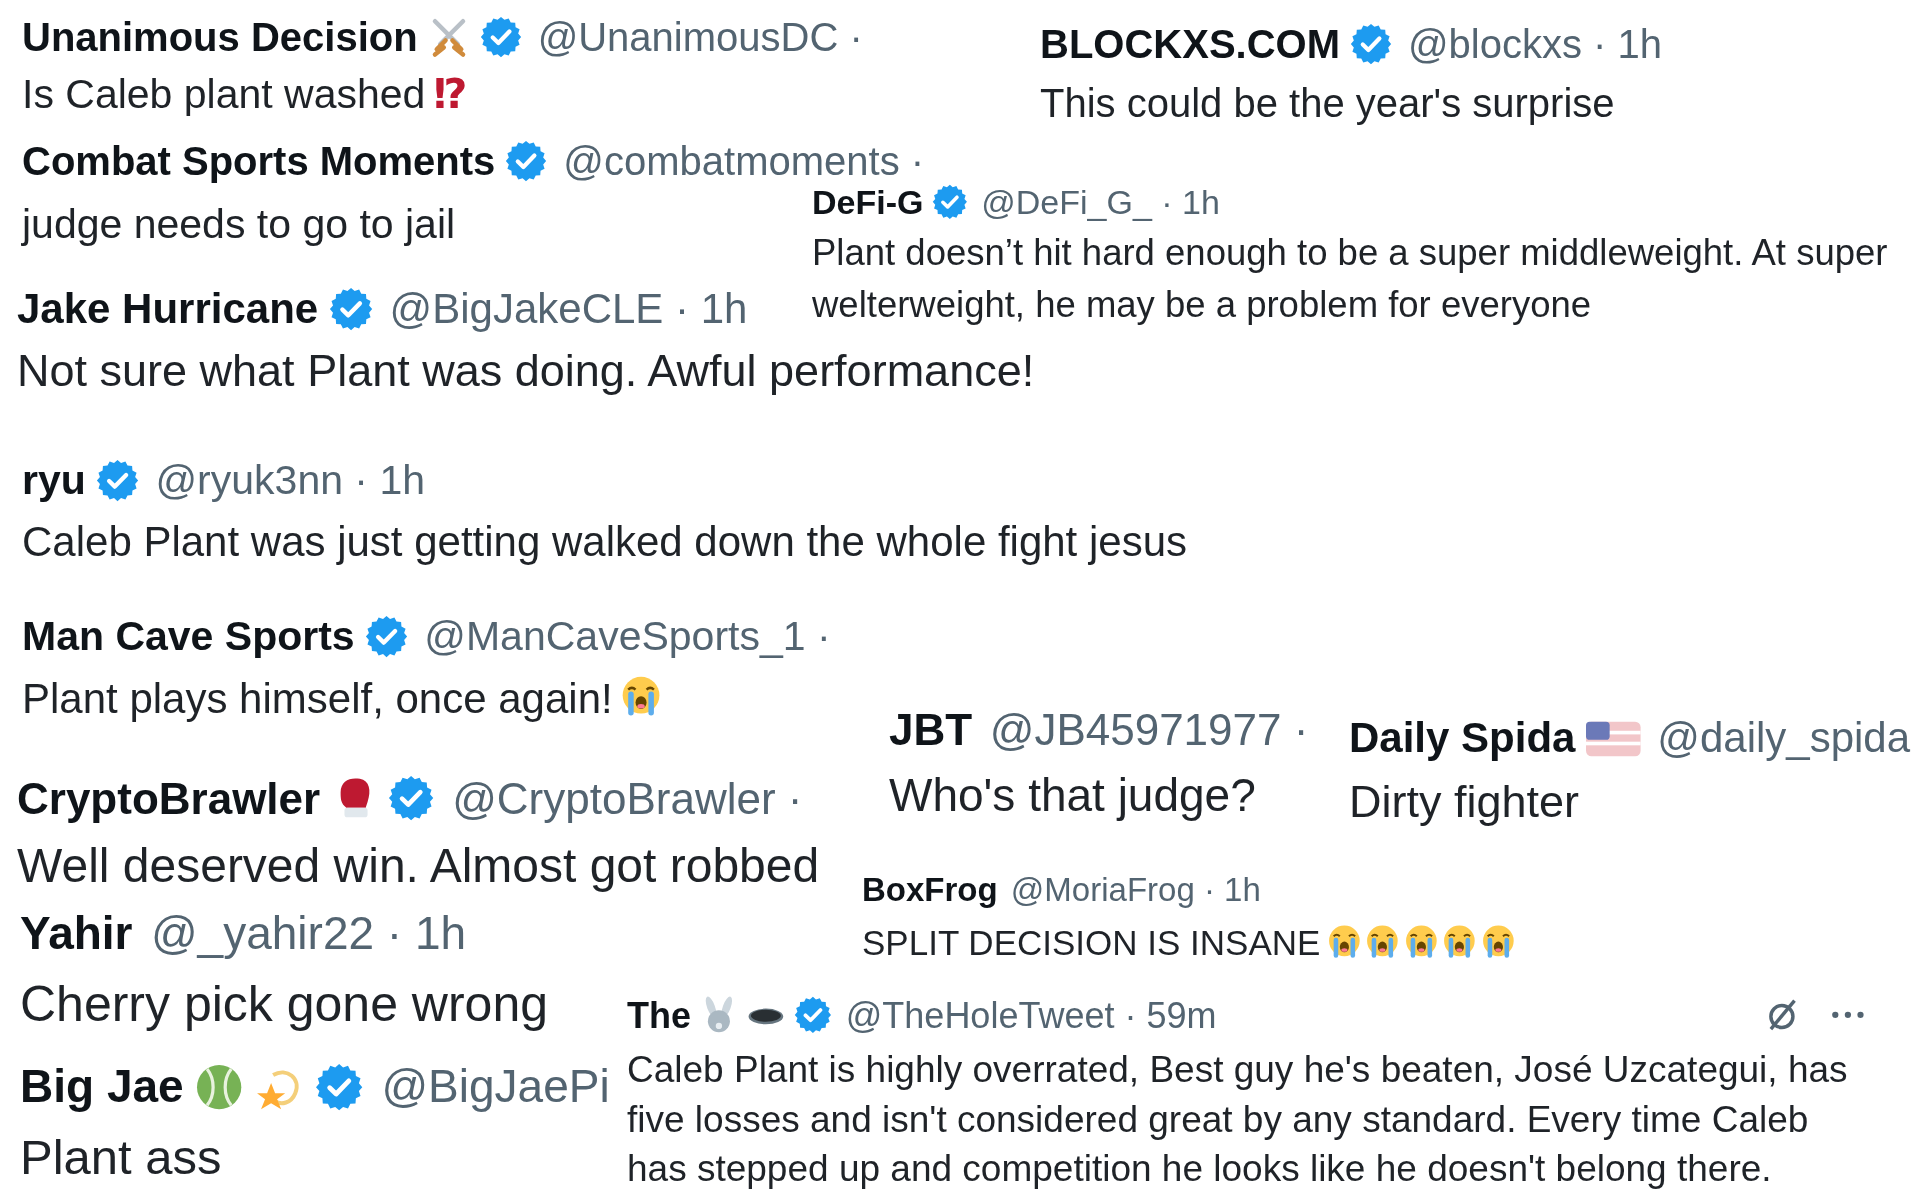  I want to click on user-handle: @CryptoBrawler ·, so click(627, 798).